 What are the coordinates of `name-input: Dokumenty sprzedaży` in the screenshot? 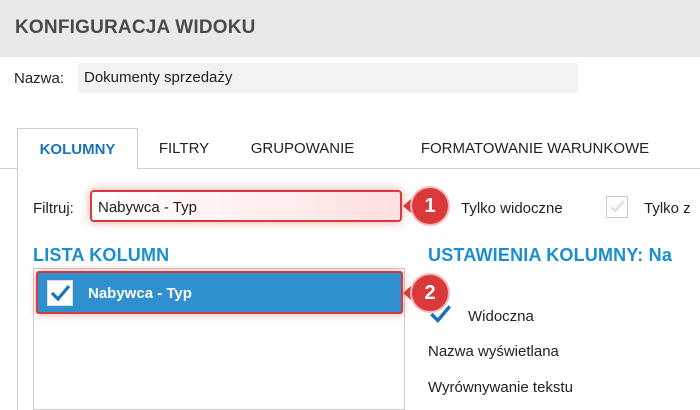 It's located at (328, 78).